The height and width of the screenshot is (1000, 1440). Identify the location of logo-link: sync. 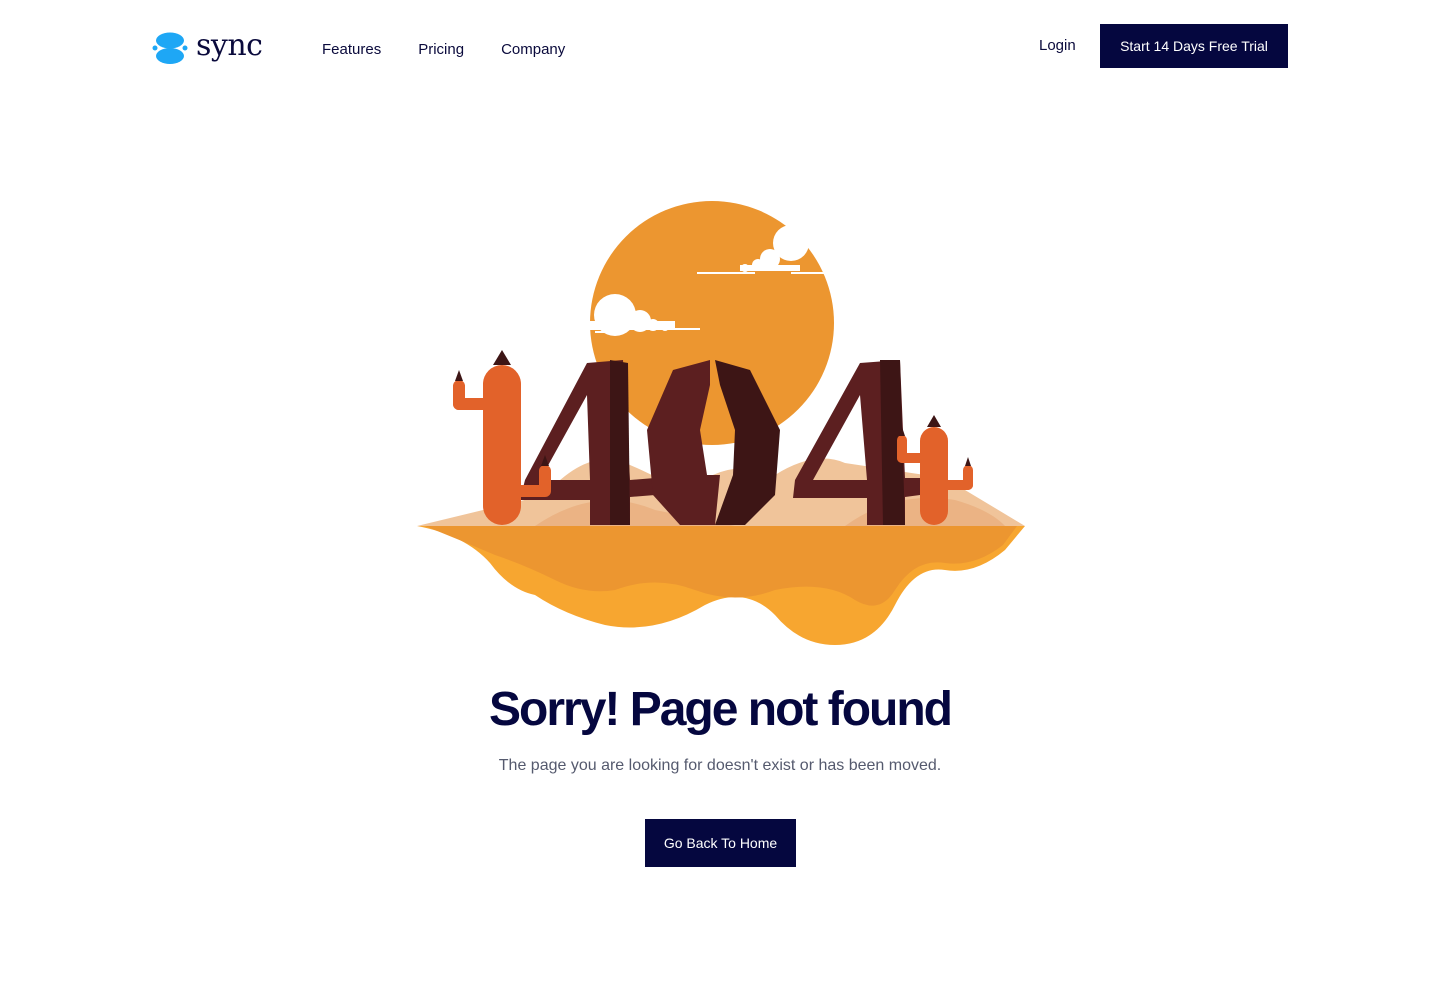
(207, 47).